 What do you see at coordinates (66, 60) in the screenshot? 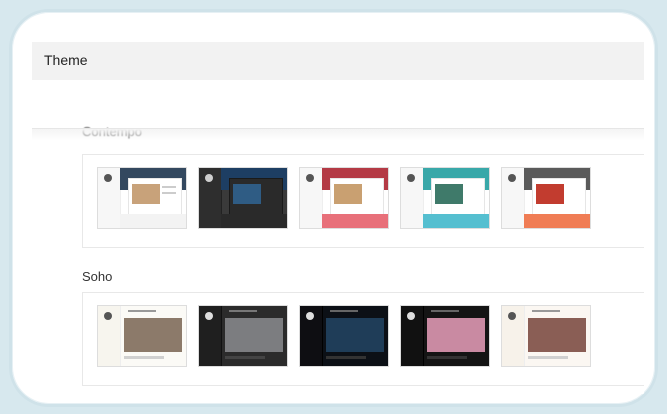
I see `page-title: Theme` at bounding box center [66, 60].